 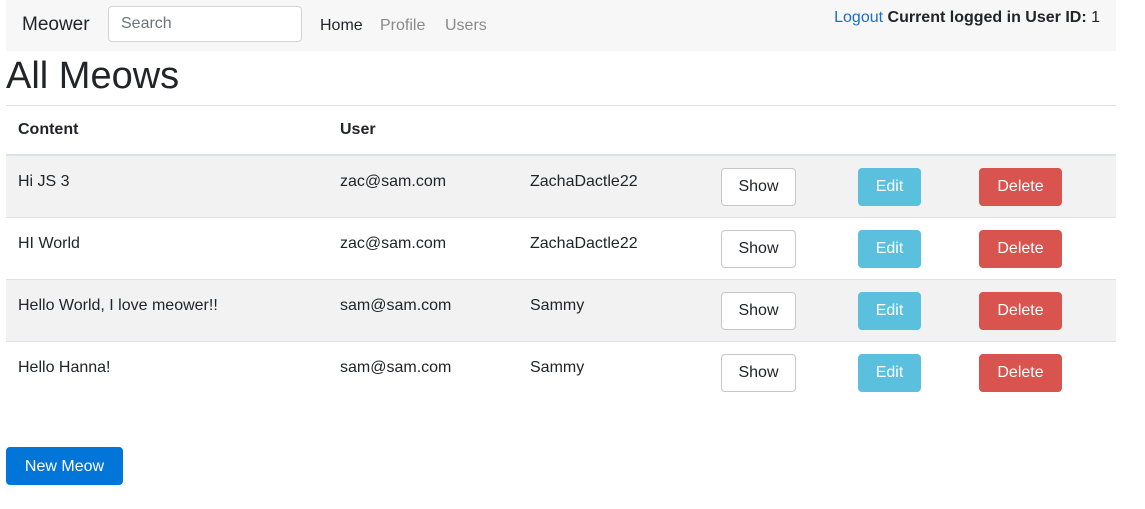 What do you see at coordinates (93, 76) in the screenshot?
I see `page-title: All Meows` at bounding box center [93, 76].